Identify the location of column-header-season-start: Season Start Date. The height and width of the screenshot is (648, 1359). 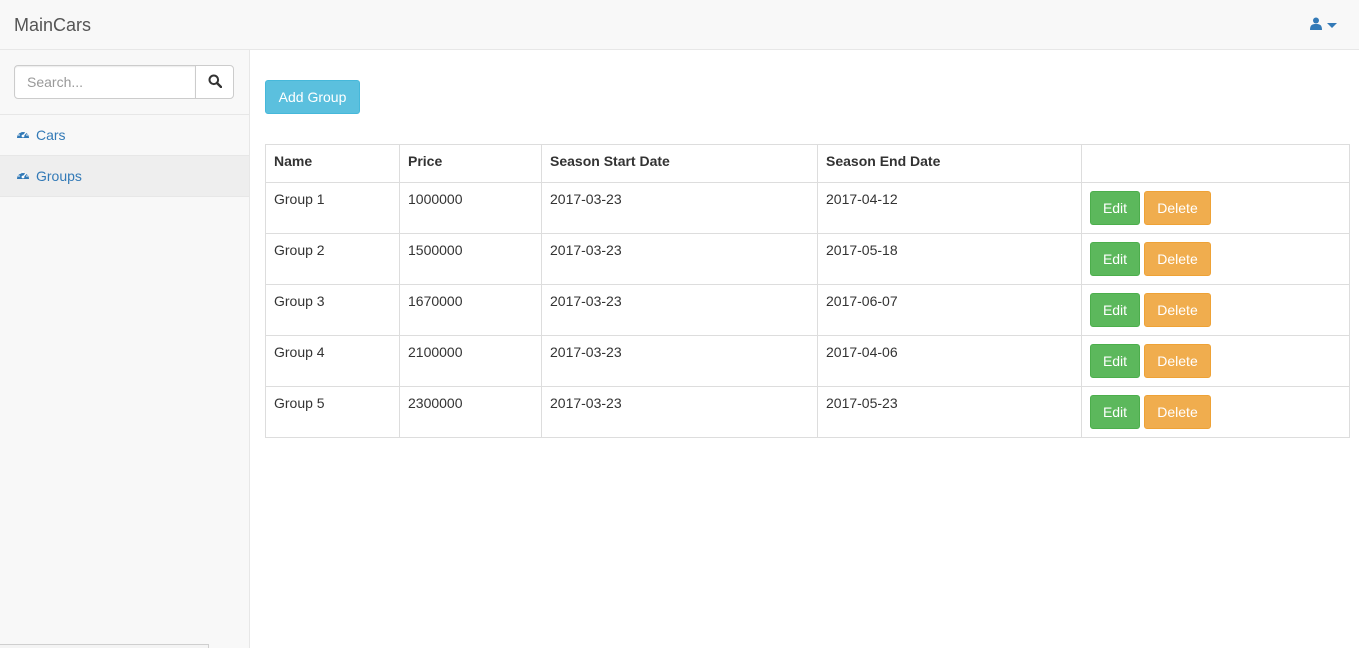
(679, 163).